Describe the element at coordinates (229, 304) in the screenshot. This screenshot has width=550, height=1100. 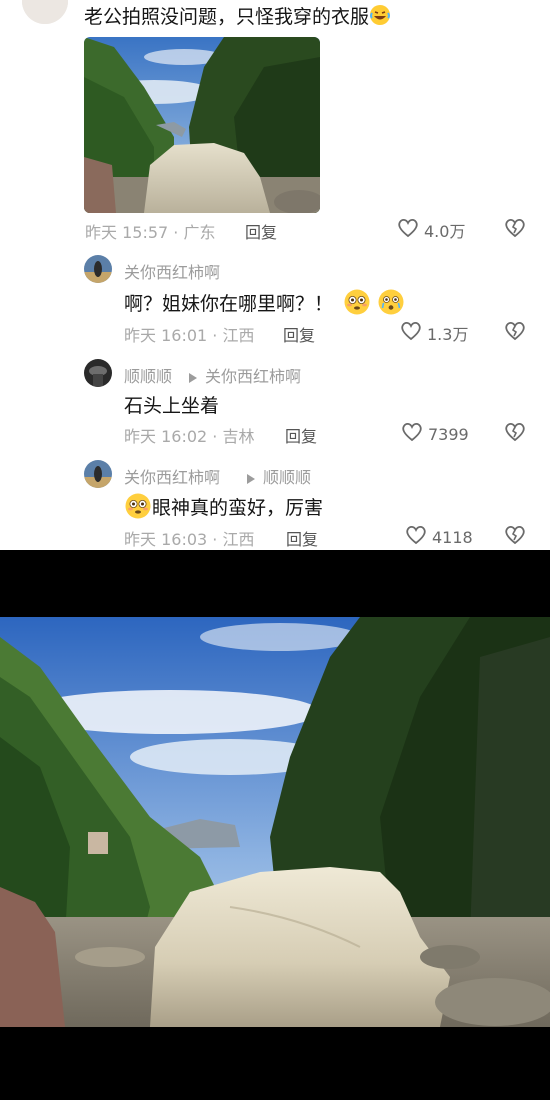
I see `reply-text-content: 啊？姐妹你在哪里啊？！` at that location.